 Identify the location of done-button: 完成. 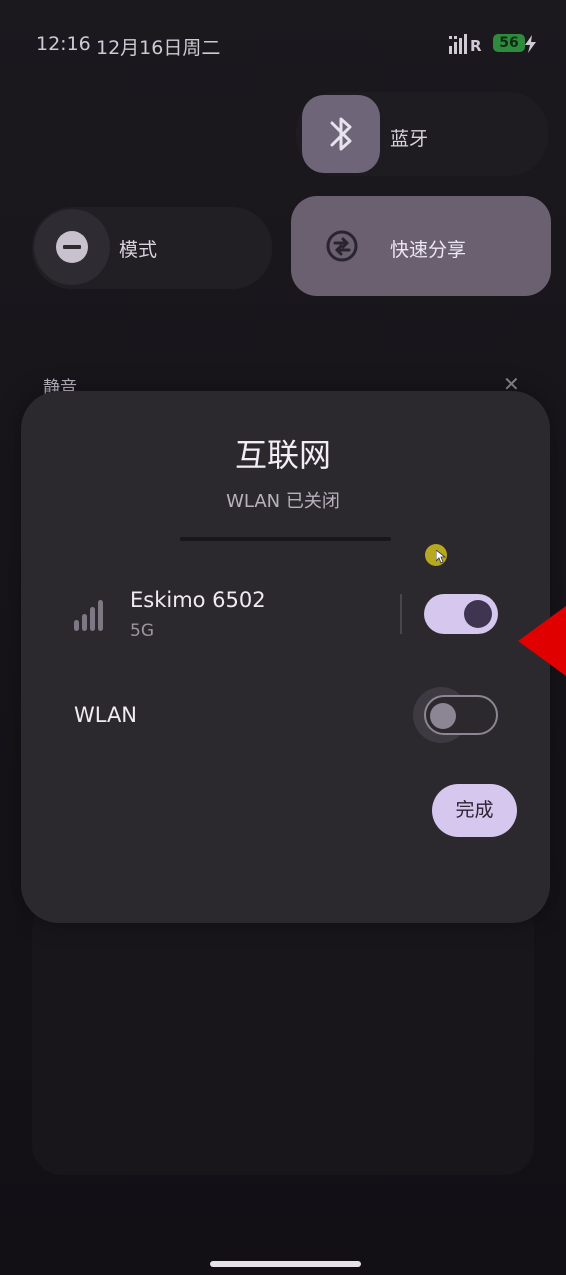
(474, 810).